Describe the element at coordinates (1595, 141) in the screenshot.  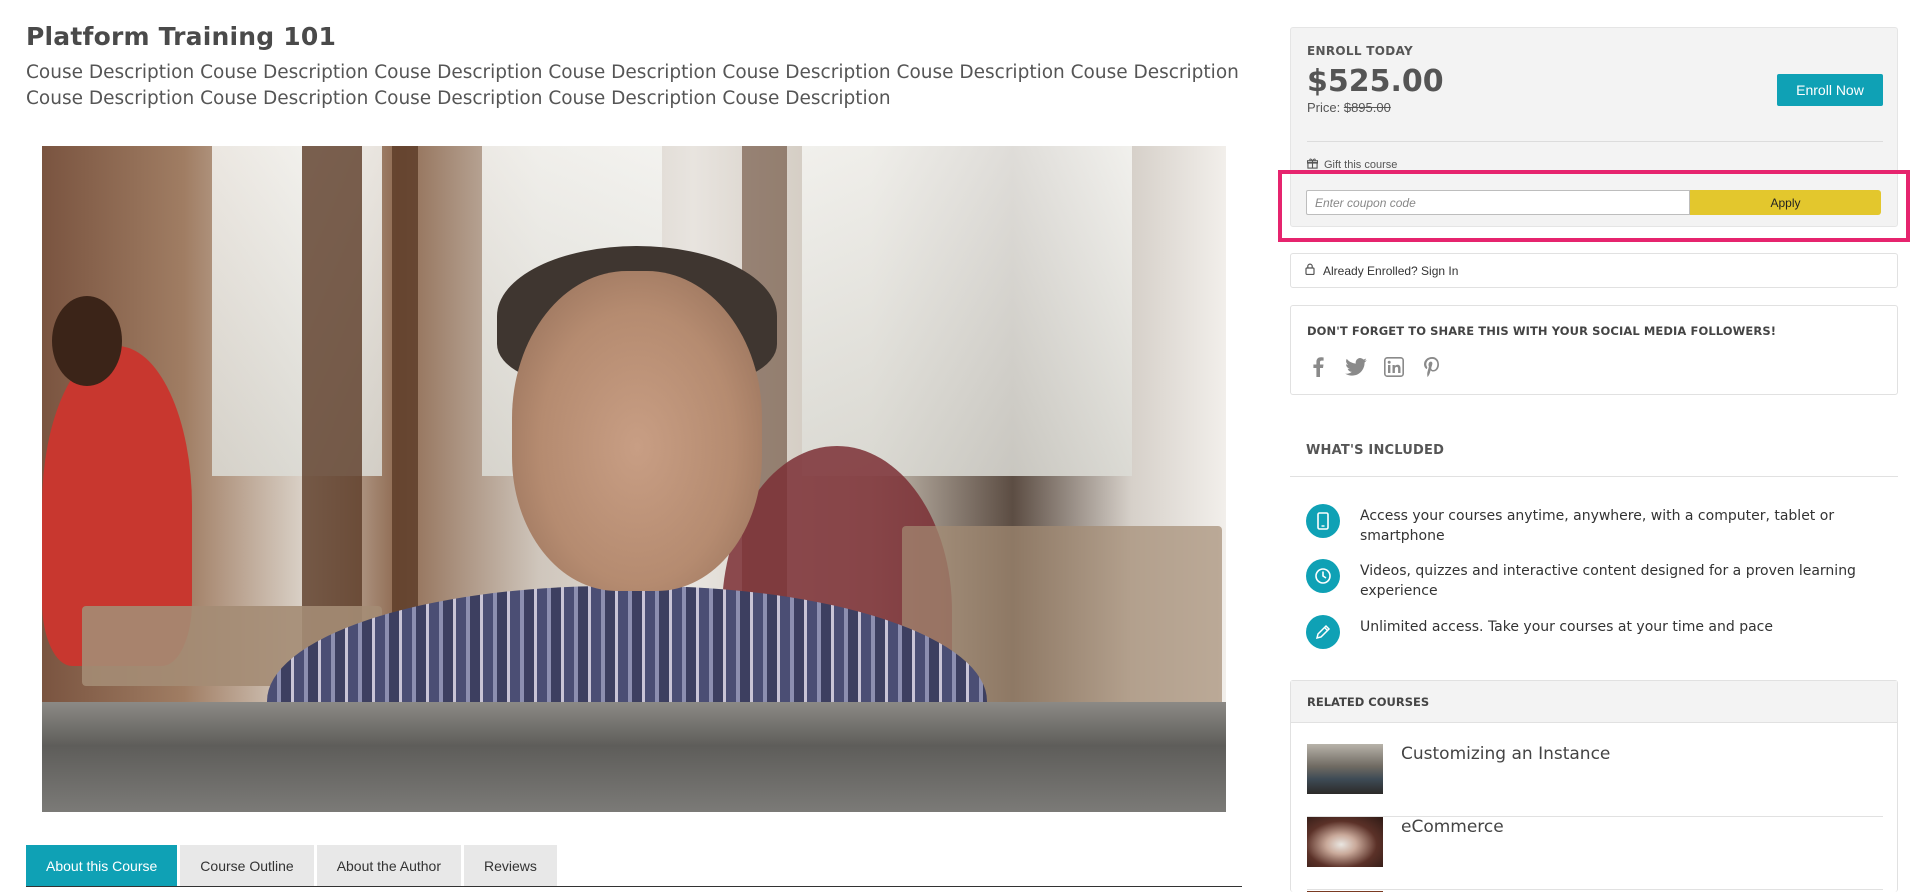
I see `enroll-divider` at that location.